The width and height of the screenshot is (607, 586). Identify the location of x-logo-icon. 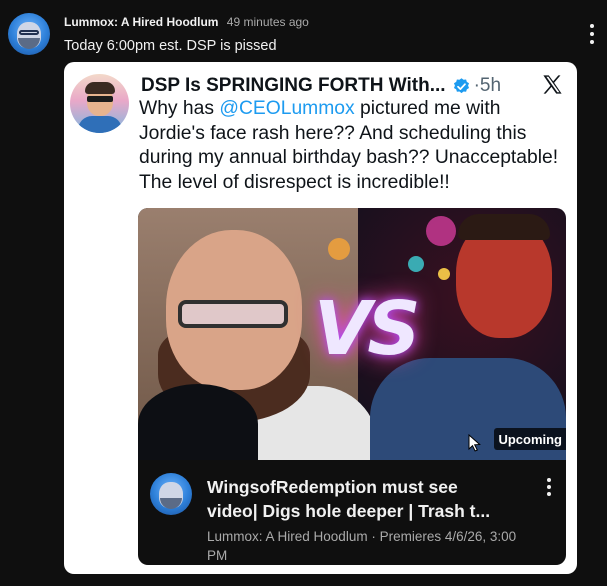
(552, 84).